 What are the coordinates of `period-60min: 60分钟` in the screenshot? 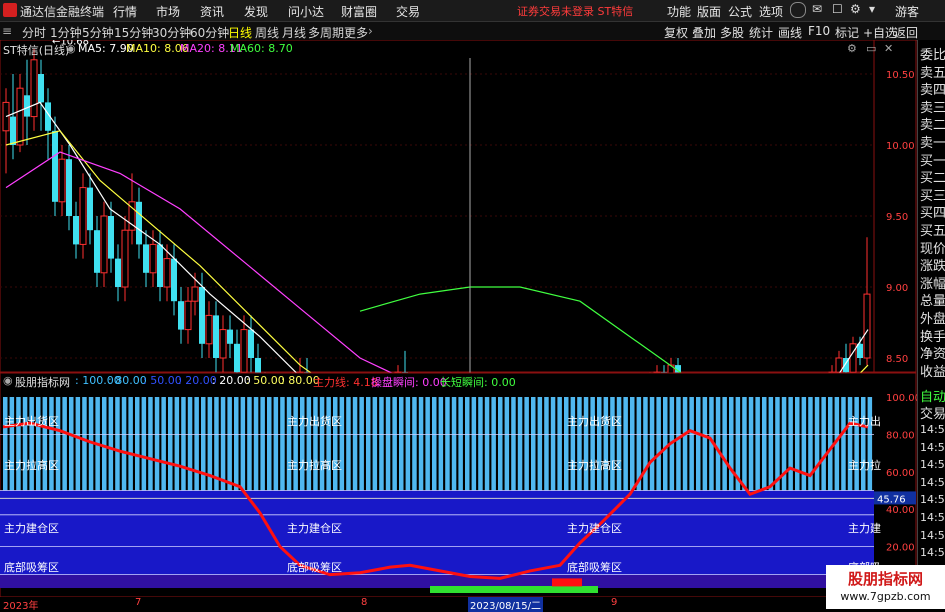 It's located at (209, 32).